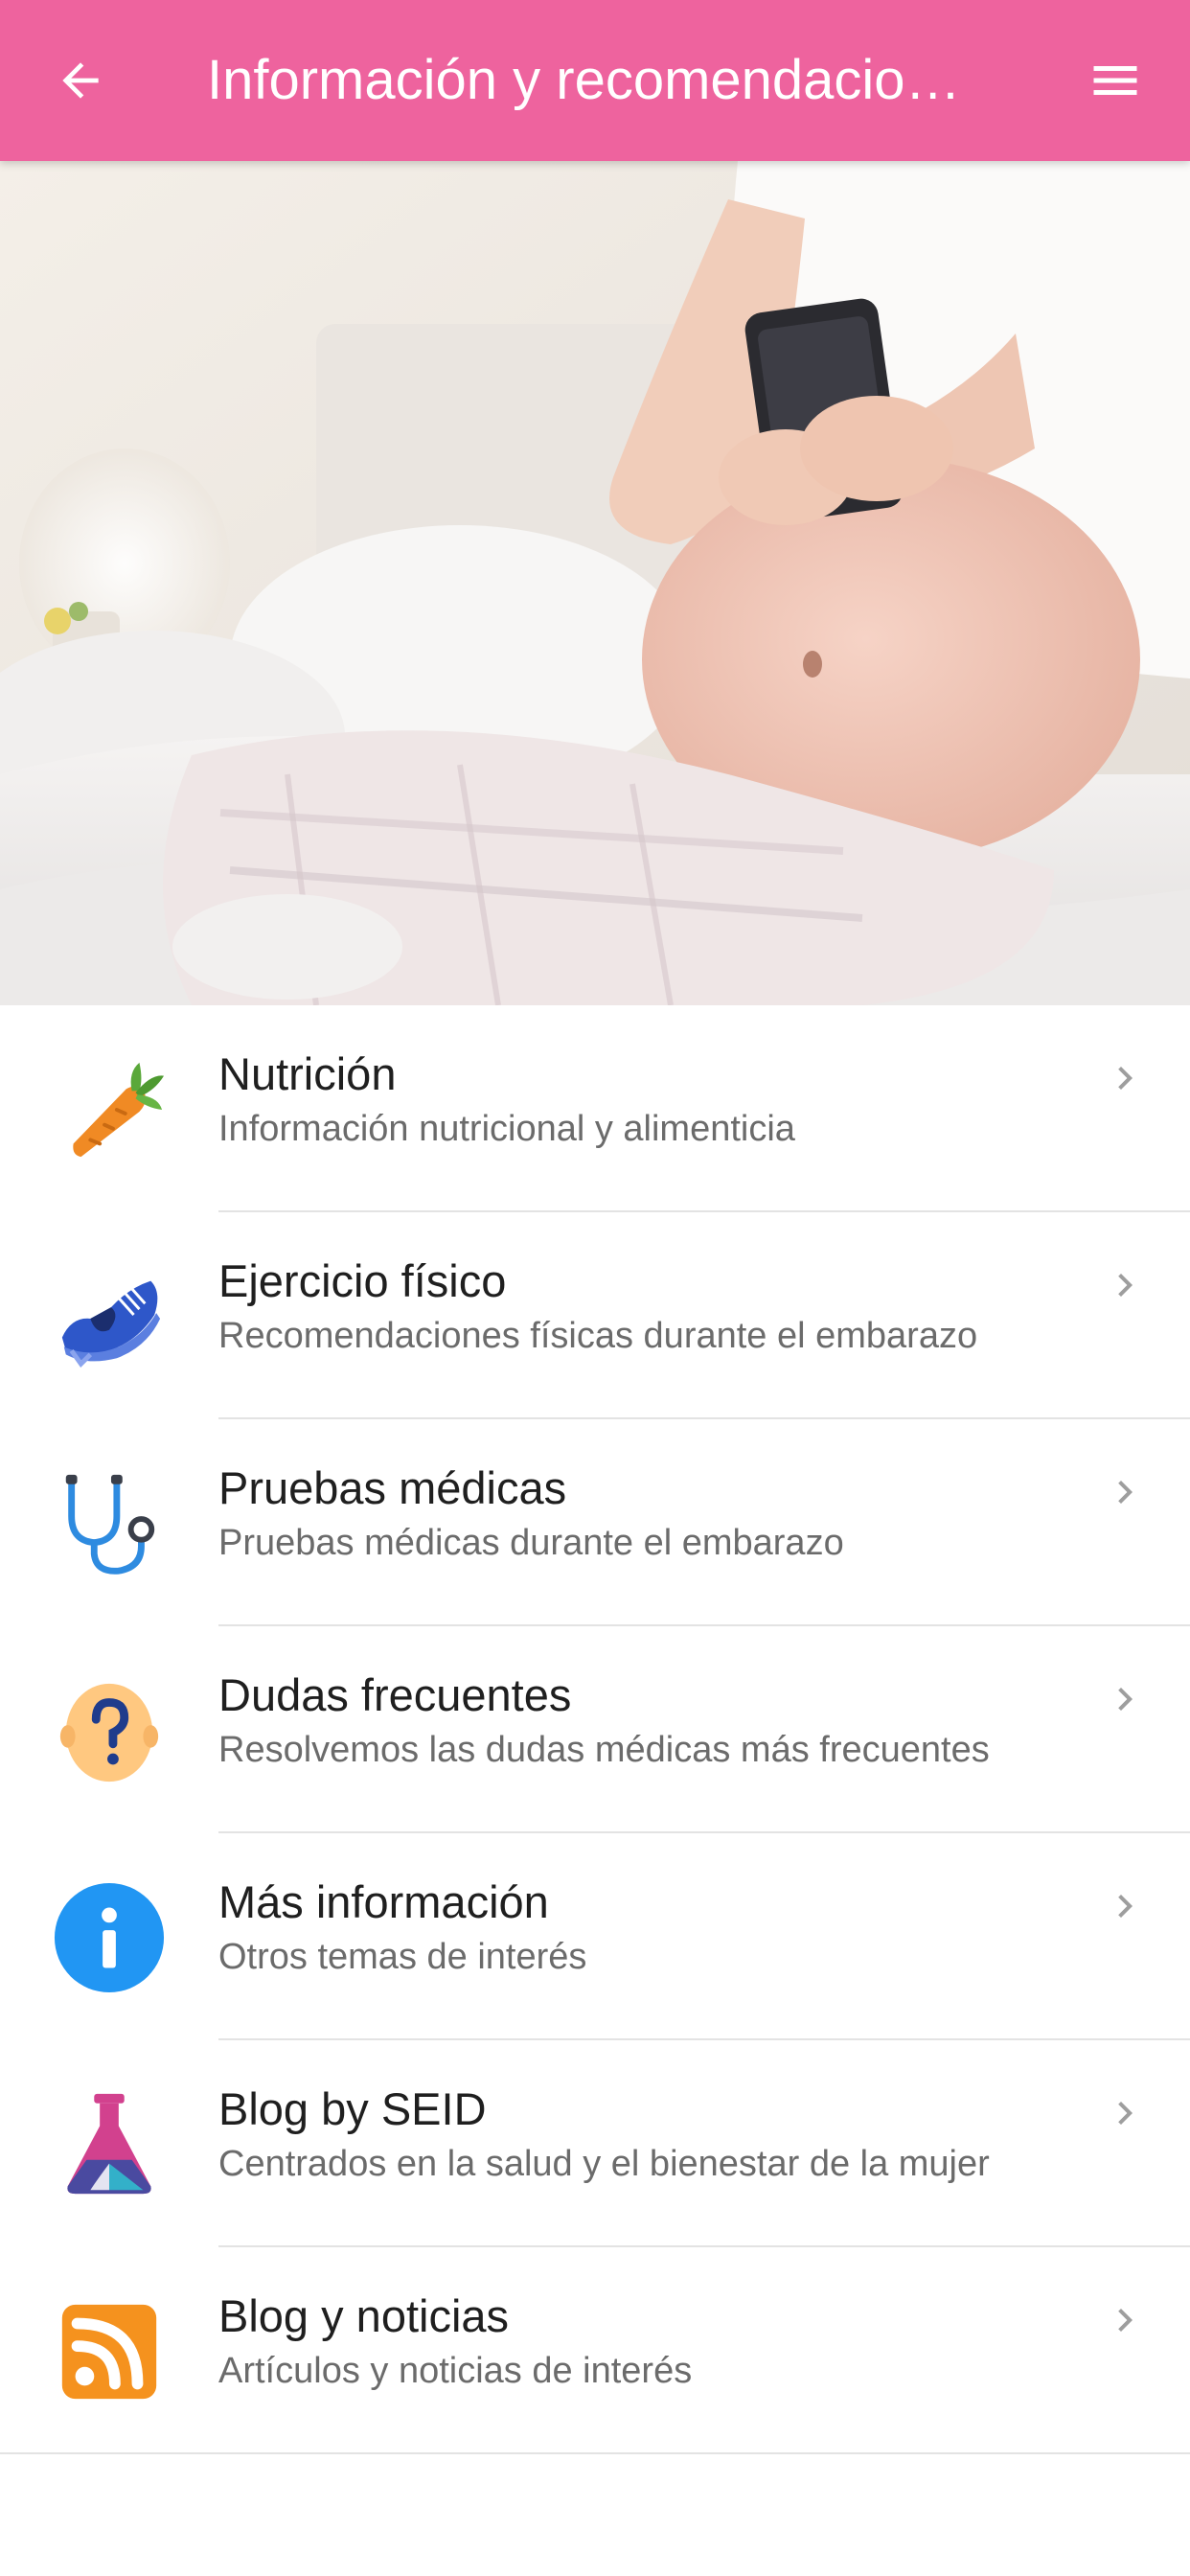 This screenshot has height=2576, width=1190. What do you see at coordinates (363, 1280) in the screenshot?
I see `item-title: Ejercicio físico` at bounding box center [363, 1280].